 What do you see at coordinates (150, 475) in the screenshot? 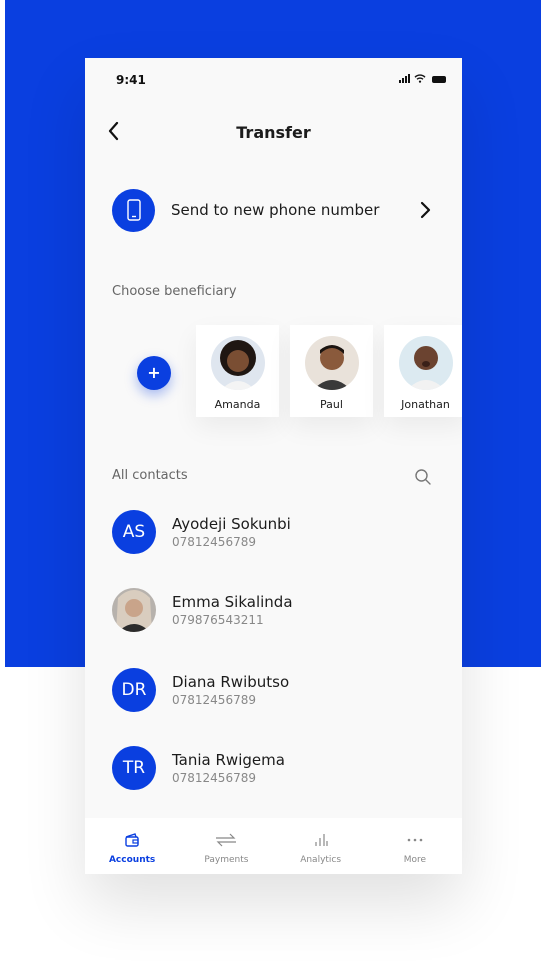
I see `all-contacts-heading: All contacts` at bounding box center [150, 475].